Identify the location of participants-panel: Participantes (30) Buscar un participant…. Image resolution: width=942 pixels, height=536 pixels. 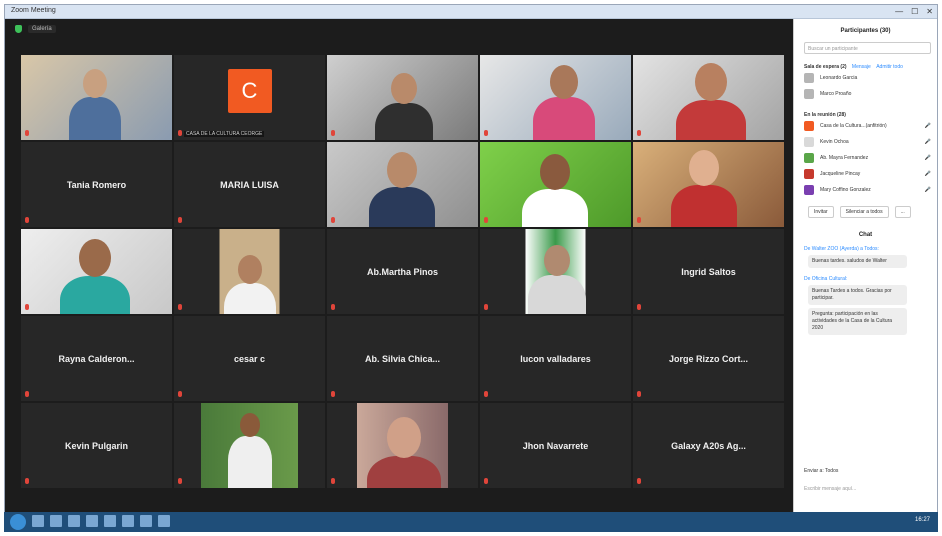
(865, 266).